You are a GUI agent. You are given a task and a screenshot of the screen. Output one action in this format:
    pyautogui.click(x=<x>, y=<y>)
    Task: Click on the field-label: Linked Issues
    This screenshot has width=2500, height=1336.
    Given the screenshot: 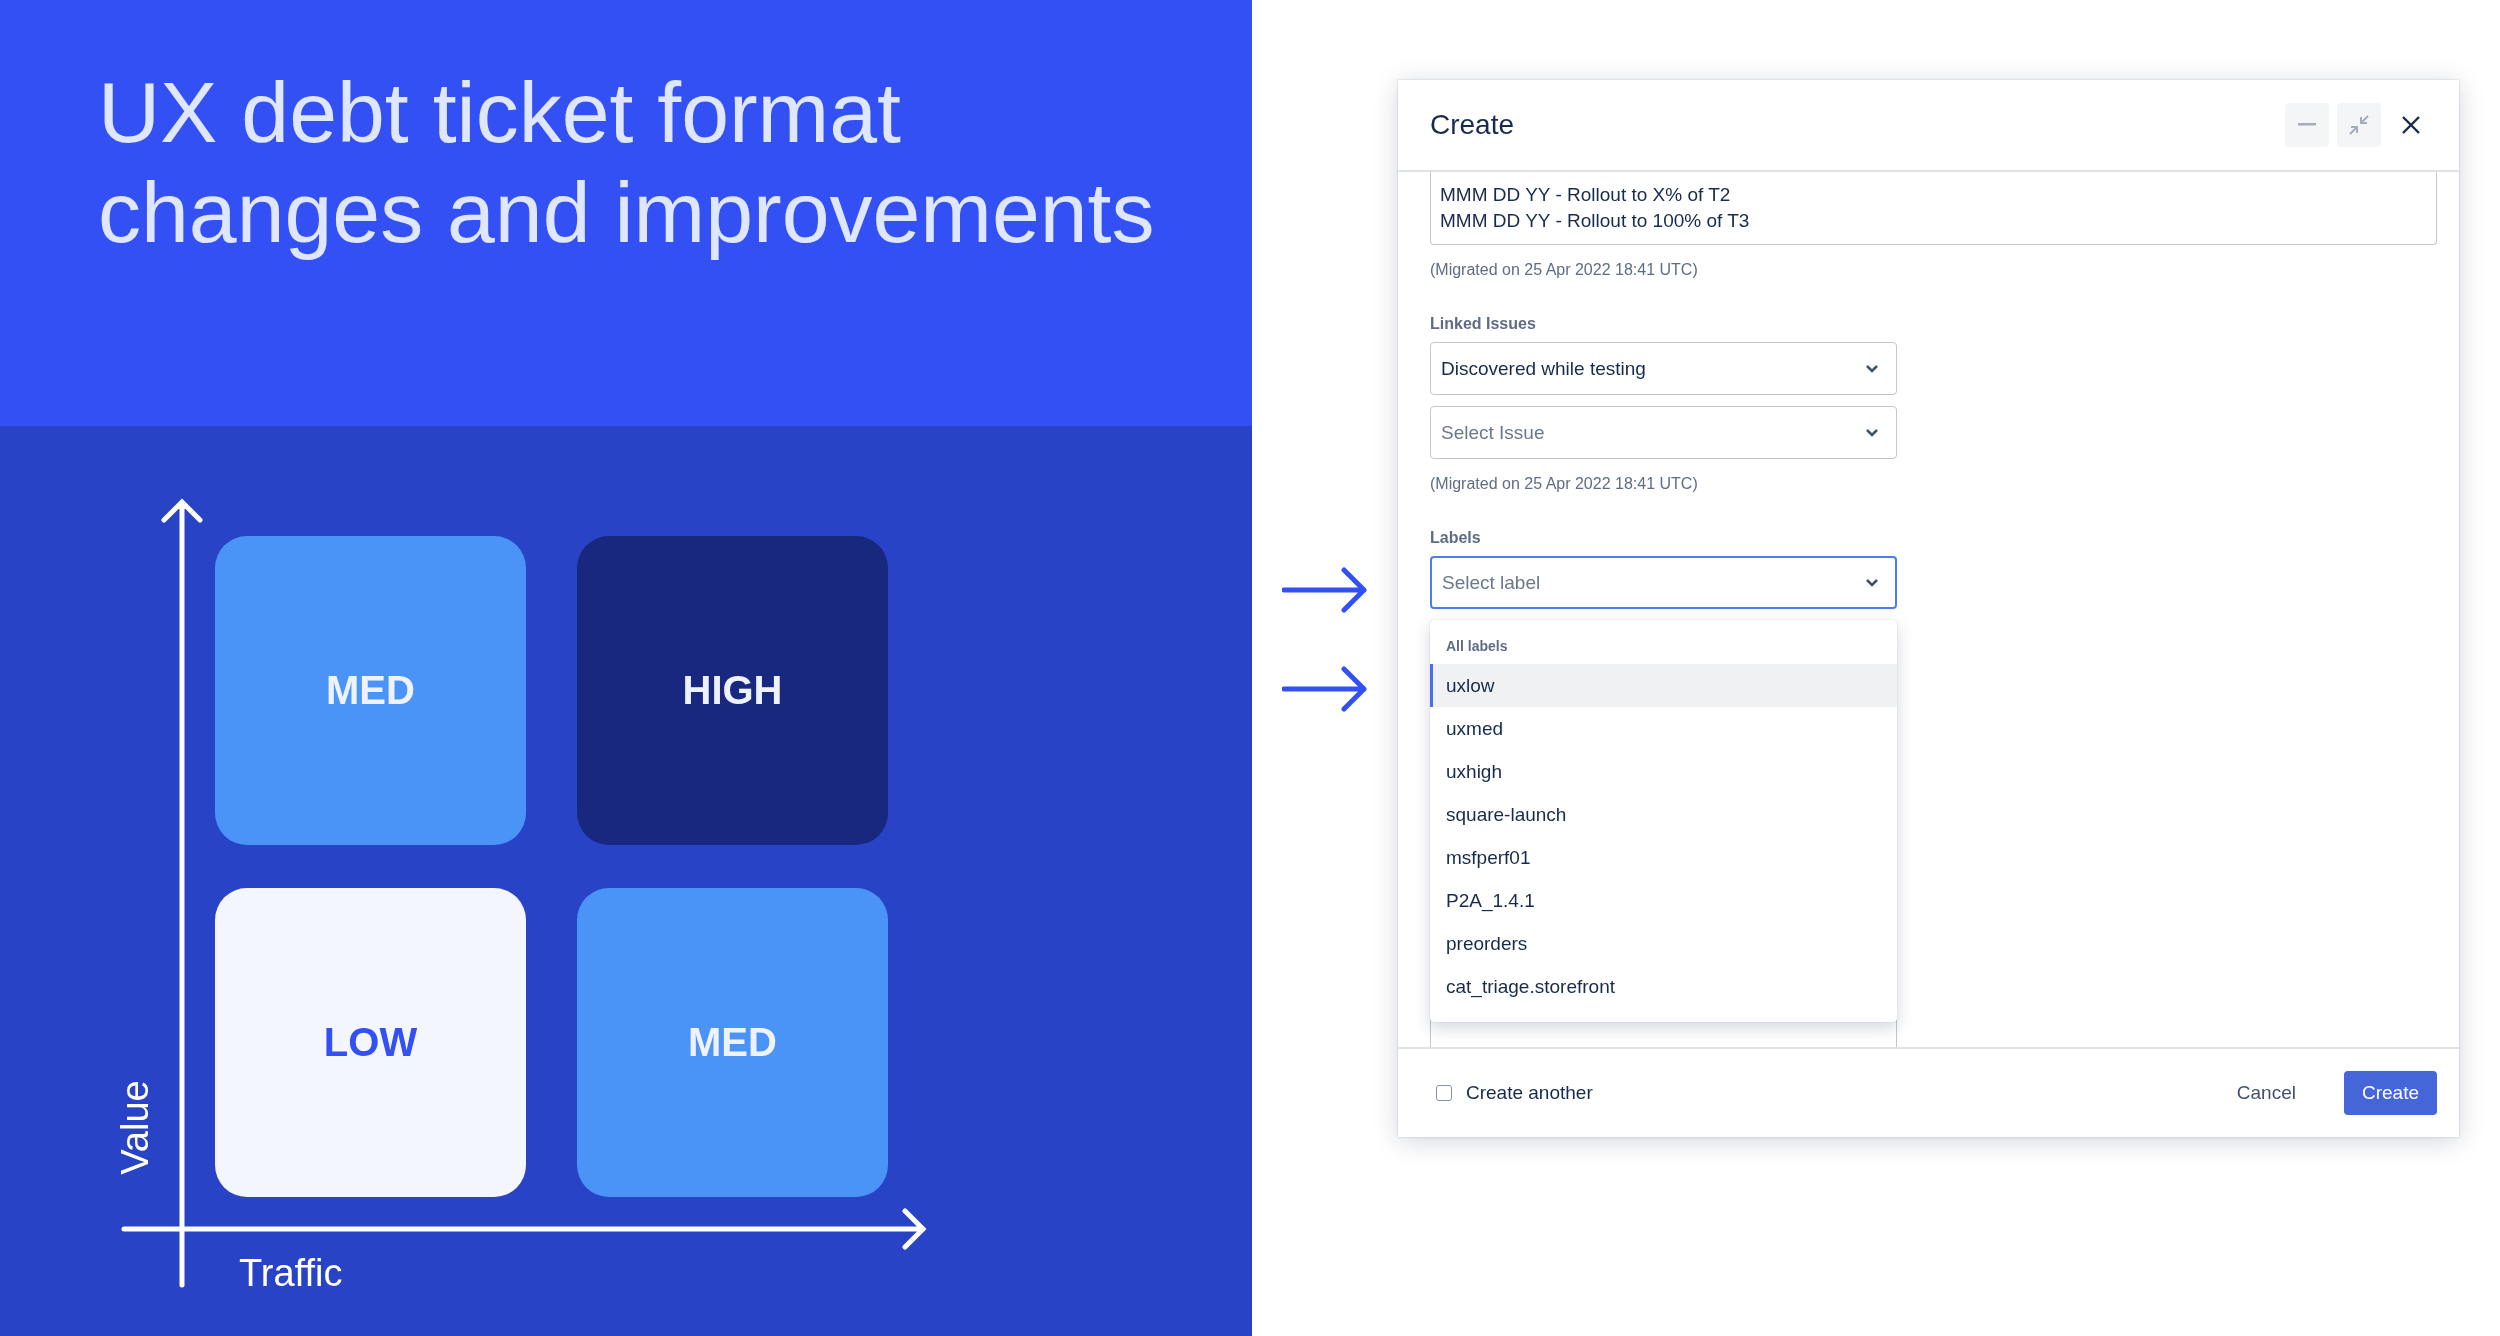 What is the action you would take?
    pyautogui.click(x=1483, y=324)
    